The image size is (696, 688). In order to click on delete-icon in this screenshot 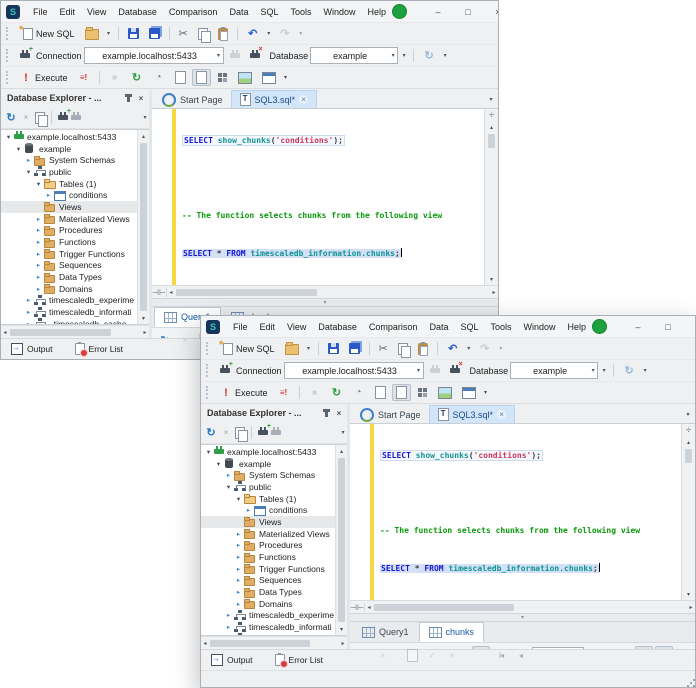, I will do `click(226, 433)`.